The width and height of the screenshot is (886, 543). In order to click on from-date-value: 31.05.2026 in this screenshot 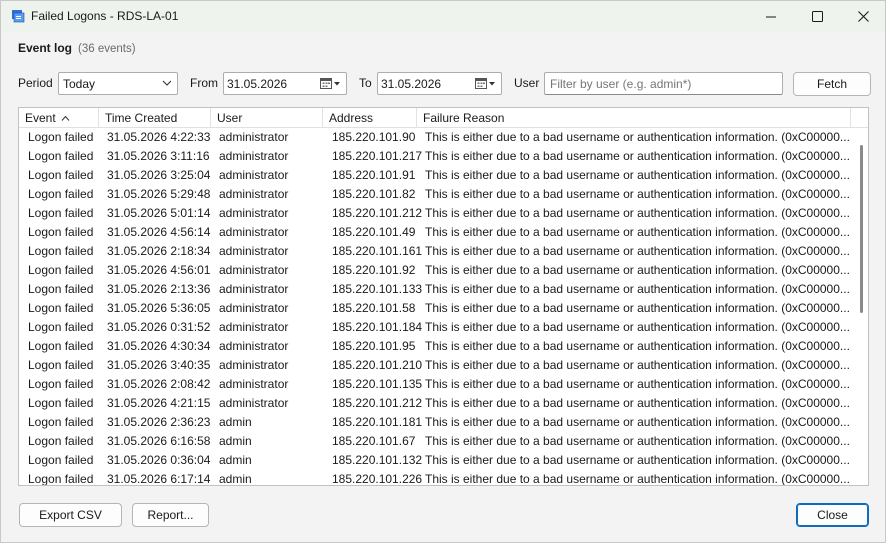, I will do `click(257, 84)`.